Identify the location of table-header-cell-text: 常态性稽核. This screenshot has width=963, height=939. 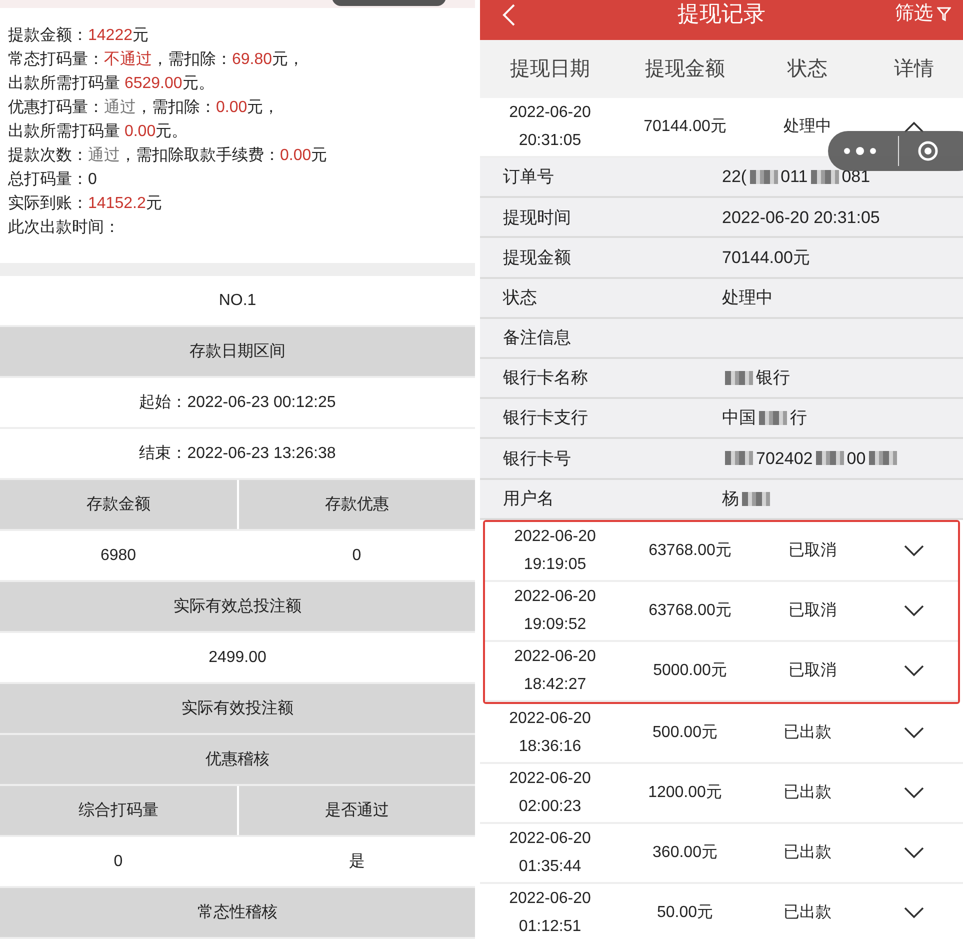
(237, 912).